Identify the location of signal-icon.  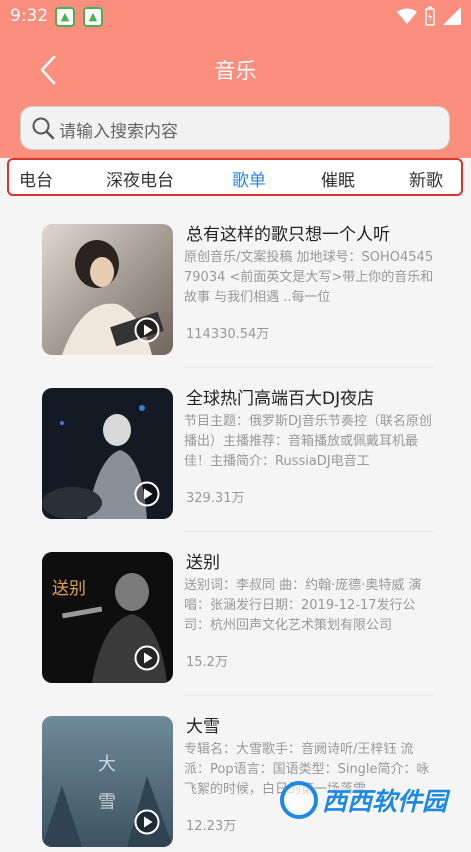
(452, 16).